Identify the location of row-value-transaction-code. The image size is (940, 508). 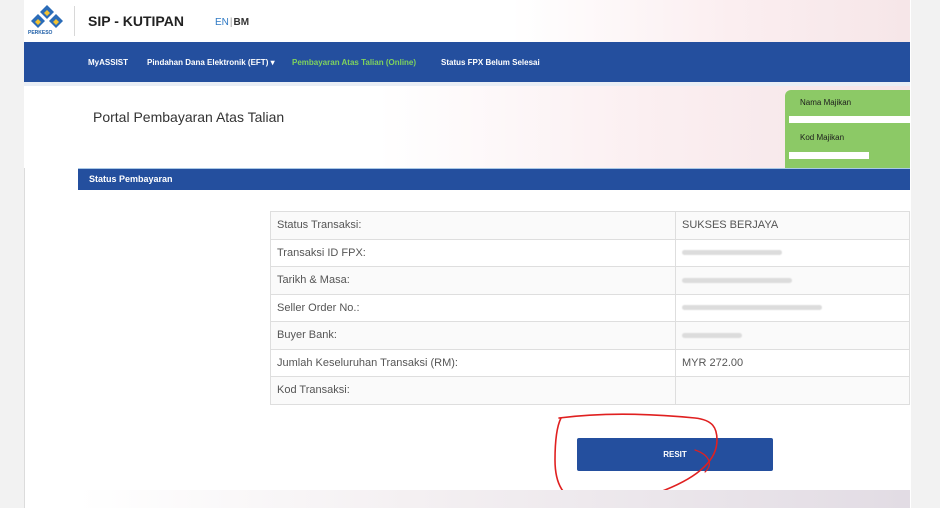
(792, 390).